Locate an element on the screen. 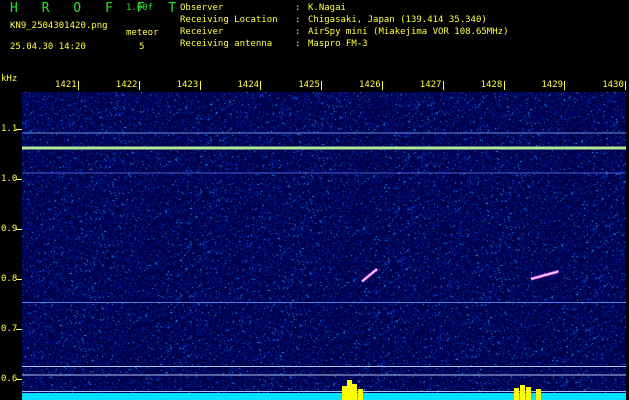 This screenshot has height=400, width=629. info-key: Receiving antenna is located at coordinates (226, 44).